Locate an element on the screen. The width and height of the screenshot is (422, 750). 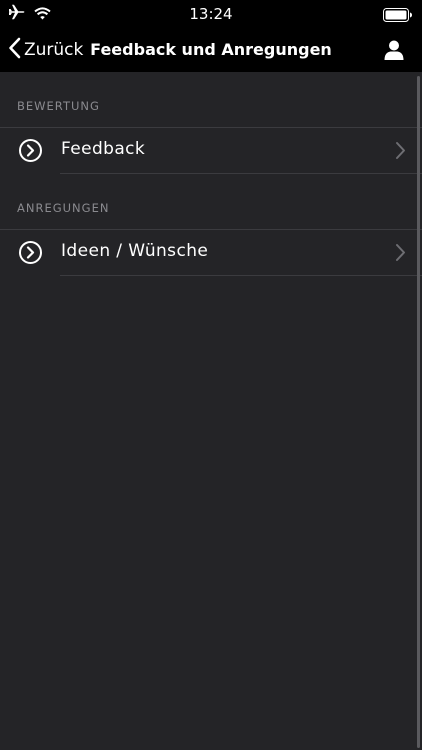
navigation-bar: Zurück Feedback und Anregungen is located at coordinates (211, 50).